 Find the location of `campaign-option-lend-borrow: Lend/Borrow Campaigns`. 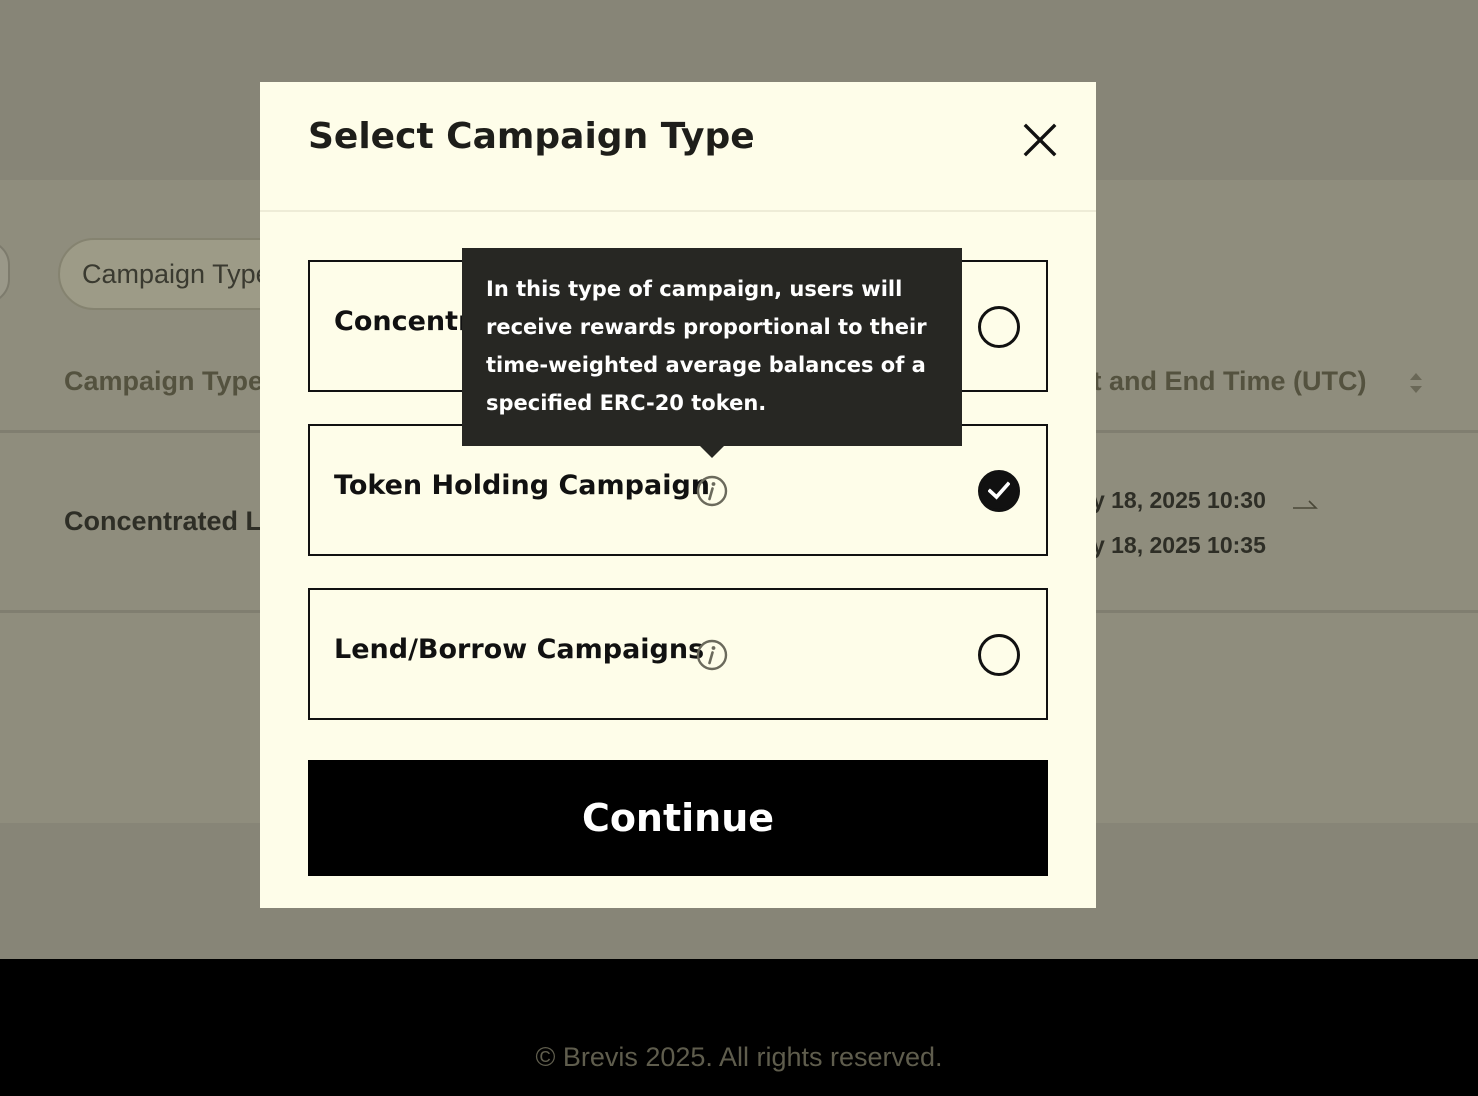

campaign-option-lend-borrow: Lend/Borrow Campaigns is located at coordinates (678, 654).